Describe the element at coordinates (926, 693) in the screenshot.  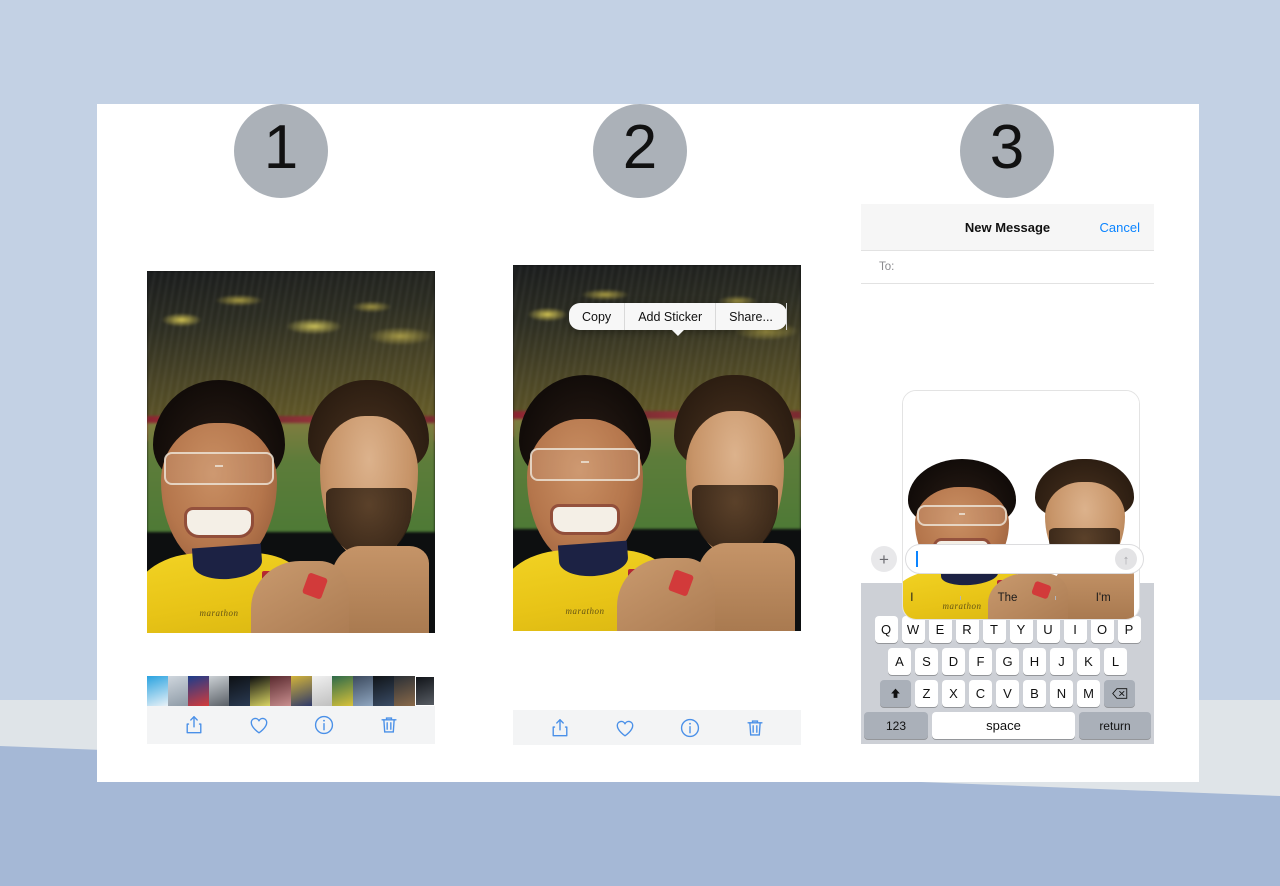
I see `key-z: Z` at that location.